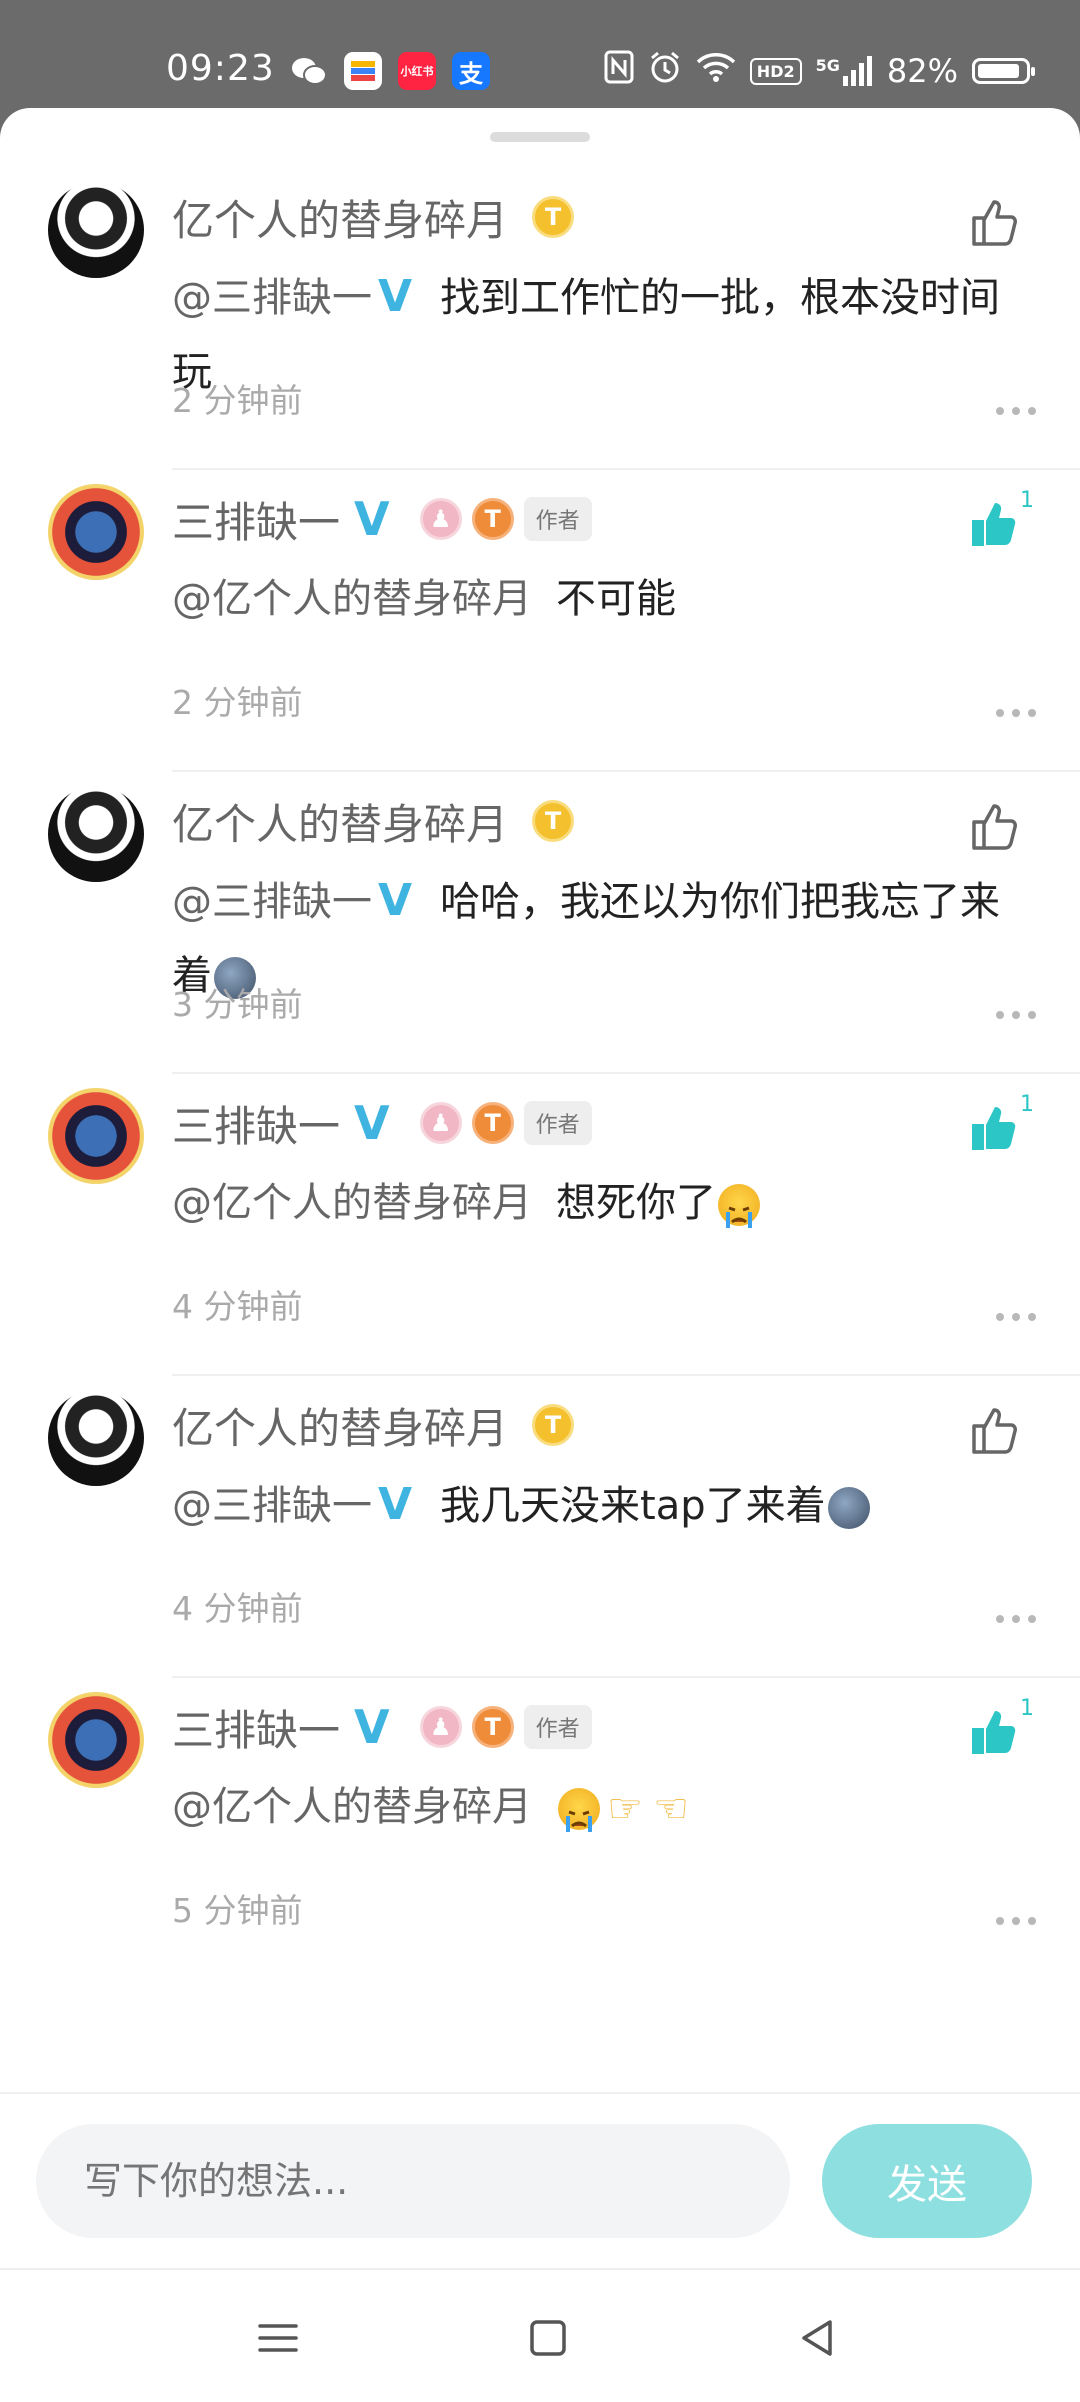  Describe the element at coordinates (237, 1910) in the screenshot. I see `comment-time: 5 分钟前` at that location.